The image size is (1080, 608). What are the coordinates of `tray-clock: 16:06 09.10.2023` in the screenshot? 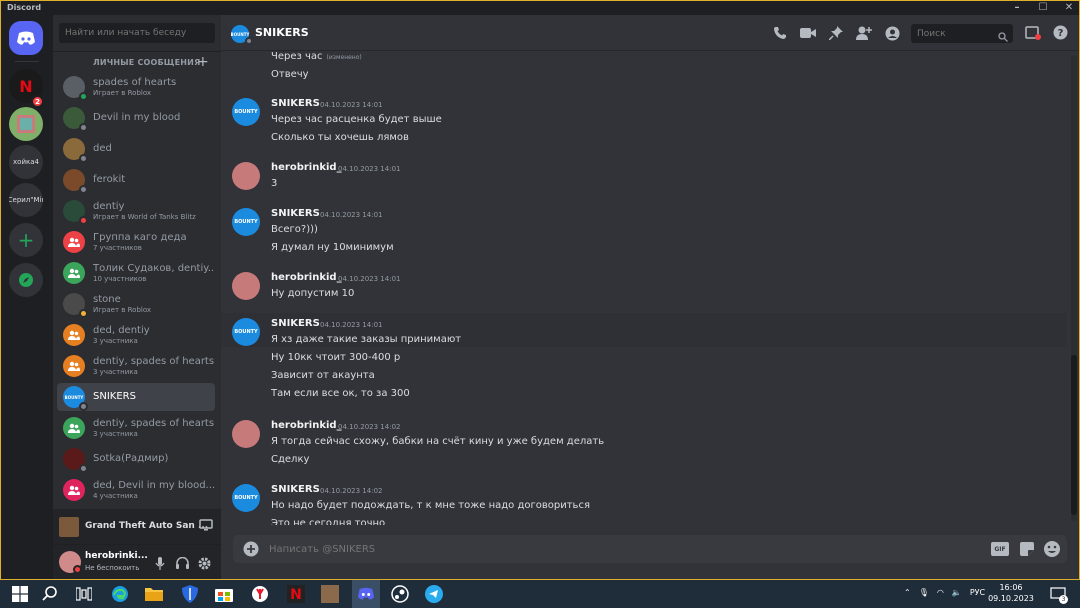 It's located at (1011, 593).